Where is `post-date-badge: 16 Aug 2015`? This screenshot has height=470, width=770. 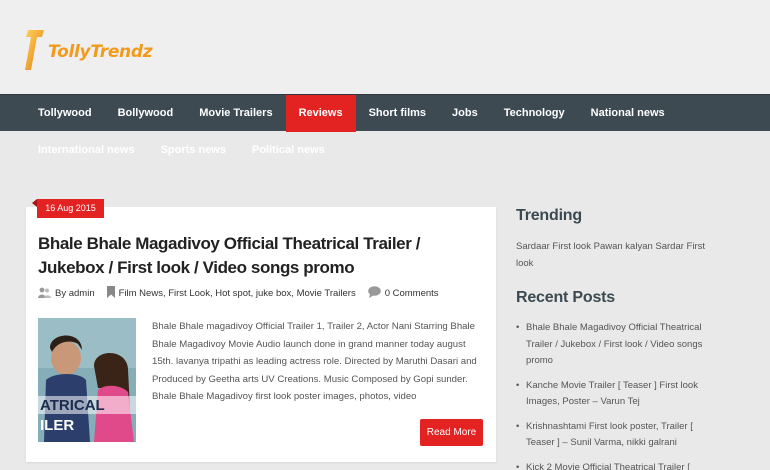 post-date-badge: 16 Aug 2015 is located at coordinates (68, 208).